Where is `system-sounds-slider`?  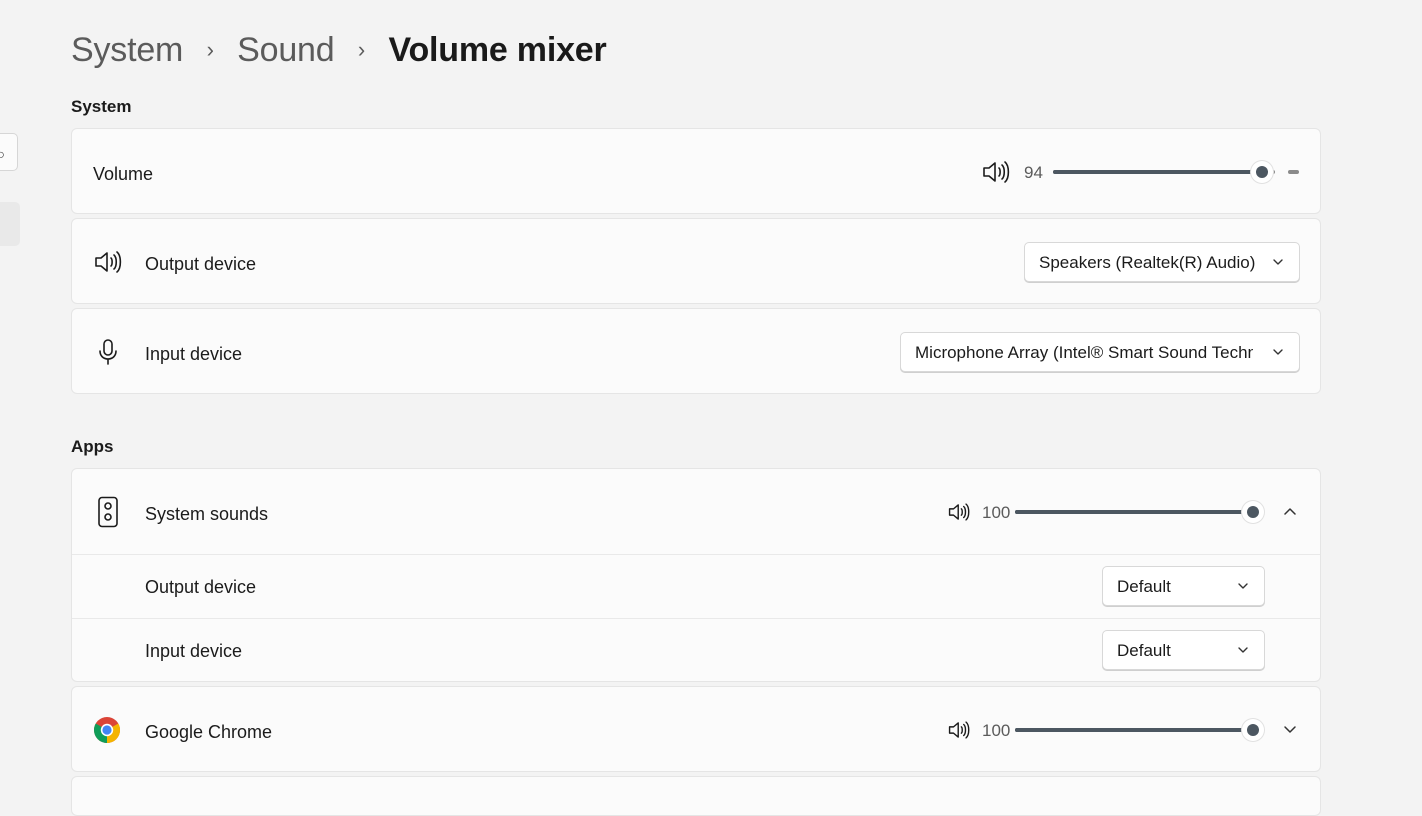 system-sounds-slider is located at coordinates (1139, 512).